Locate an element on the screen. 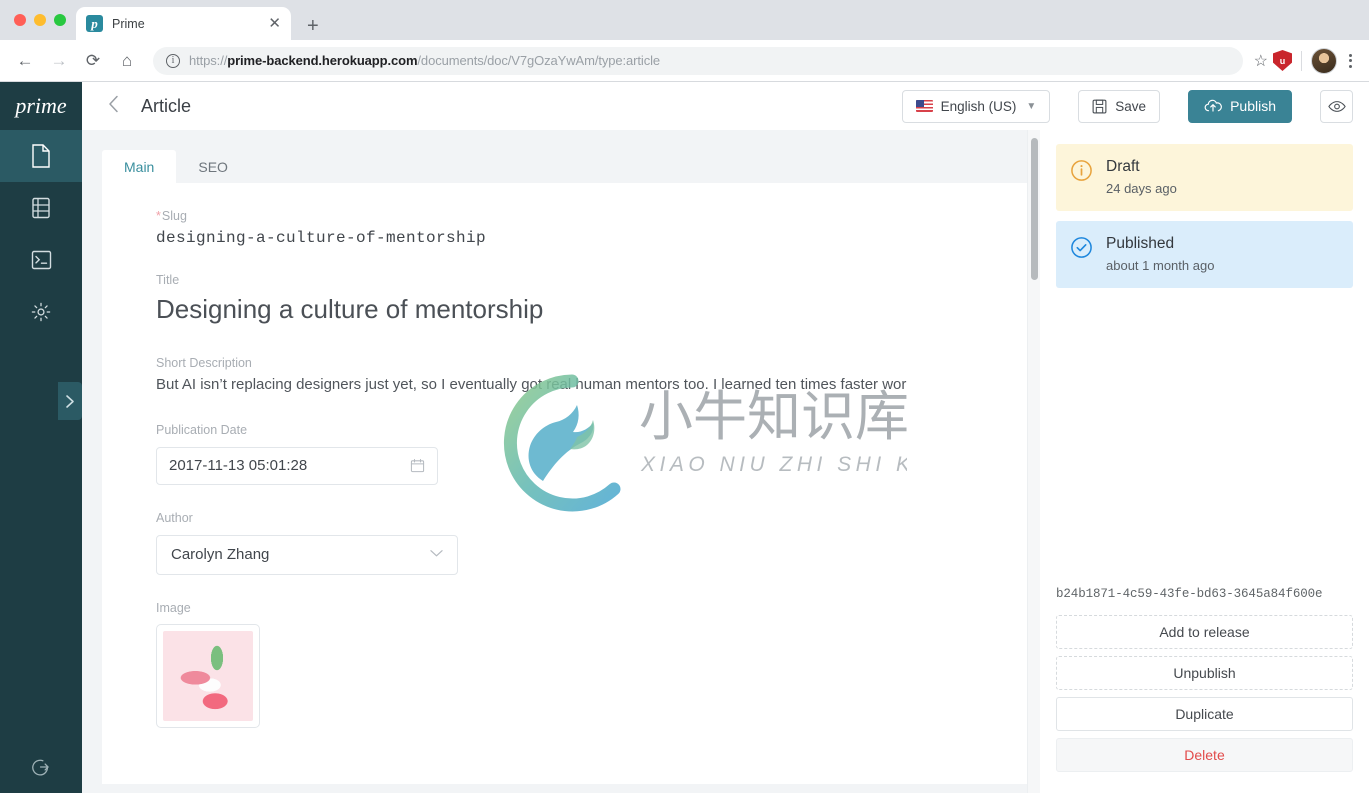  title-input: Designing a culture of mentorship is located at coordinates (571, 309).